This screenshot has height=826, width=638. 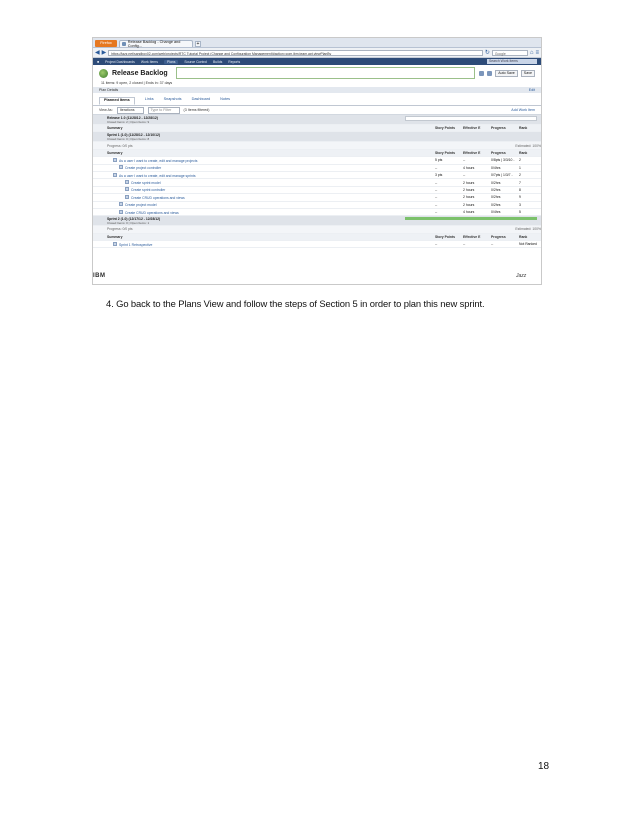 I want to click on work-item-row: Sprint 1 Retrospective -- -- -- Not Ranked, so click(x=317, y=245).